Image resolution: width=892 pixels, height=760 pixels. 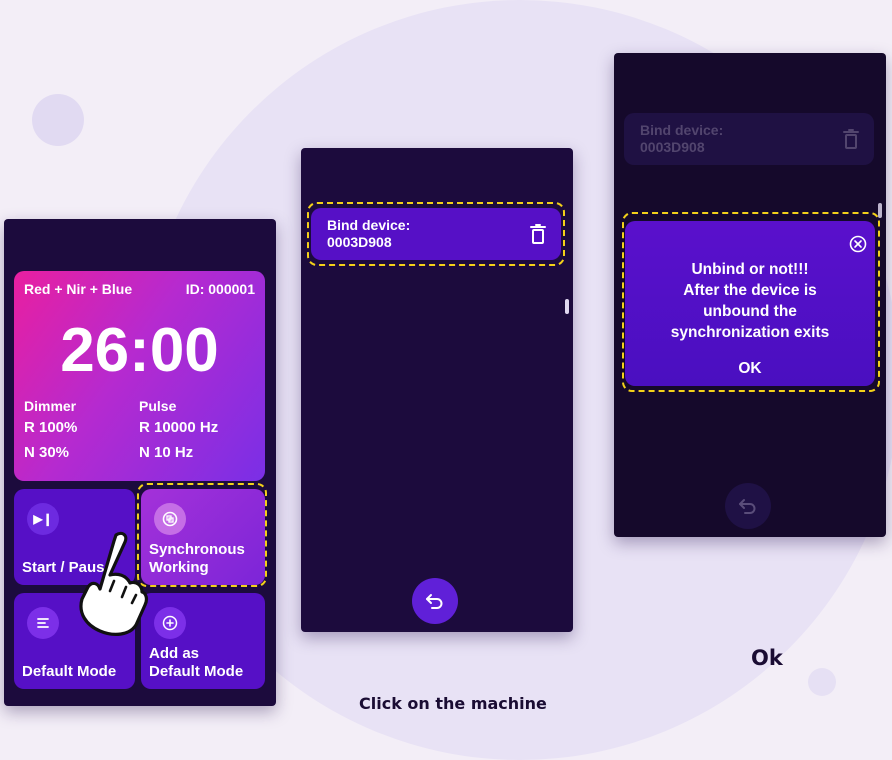 What do you see at coordinates (114, 583) in the screenshot?
I see `pointing-hand-icon` at bounding box center [114, 583].